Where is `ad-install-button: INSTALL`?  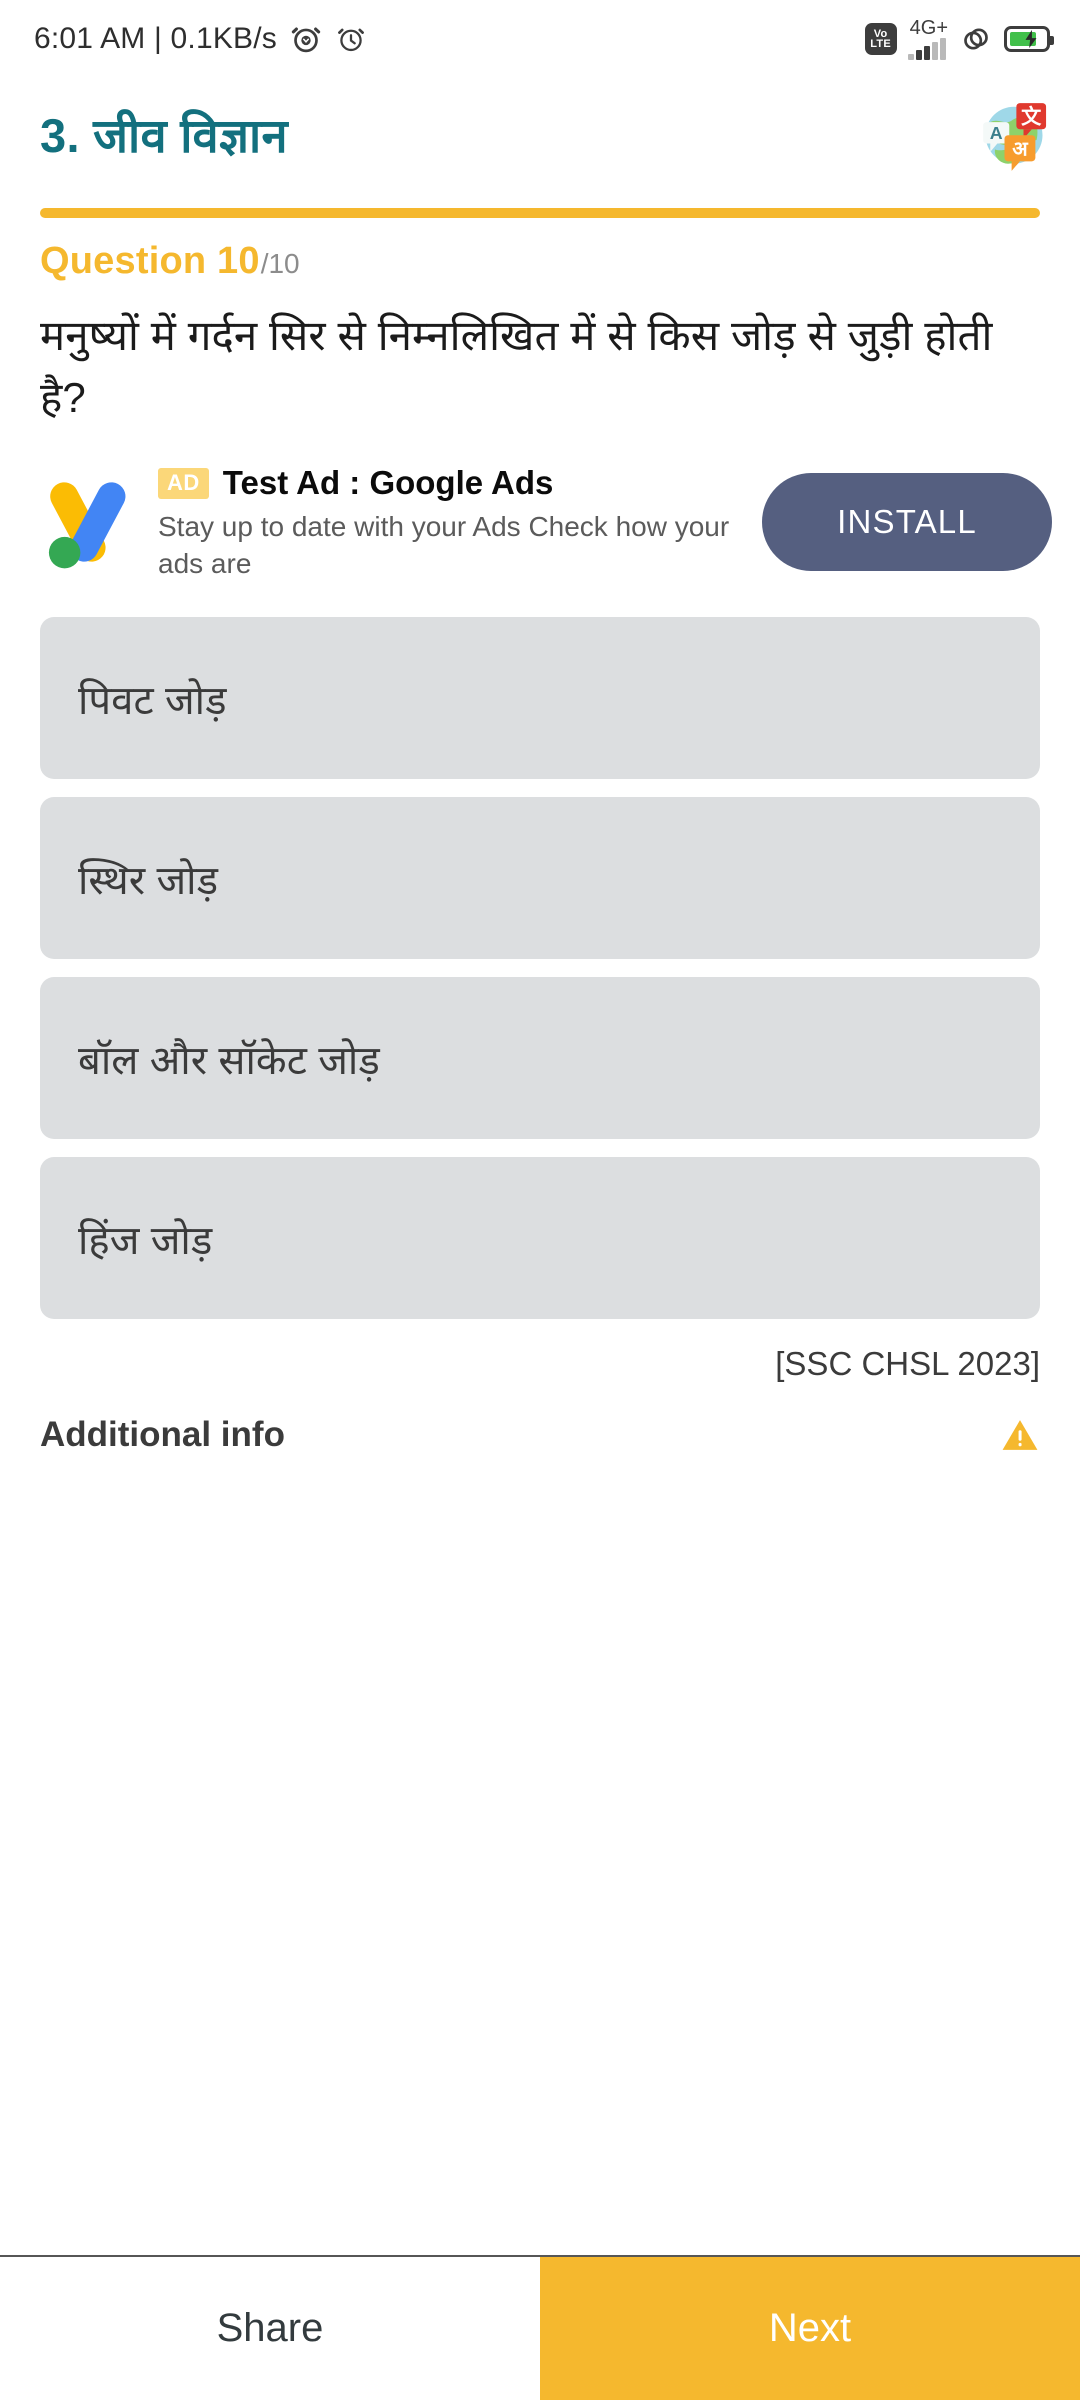
ad-install-button: INSTALL is located at coordinates (907, 522).